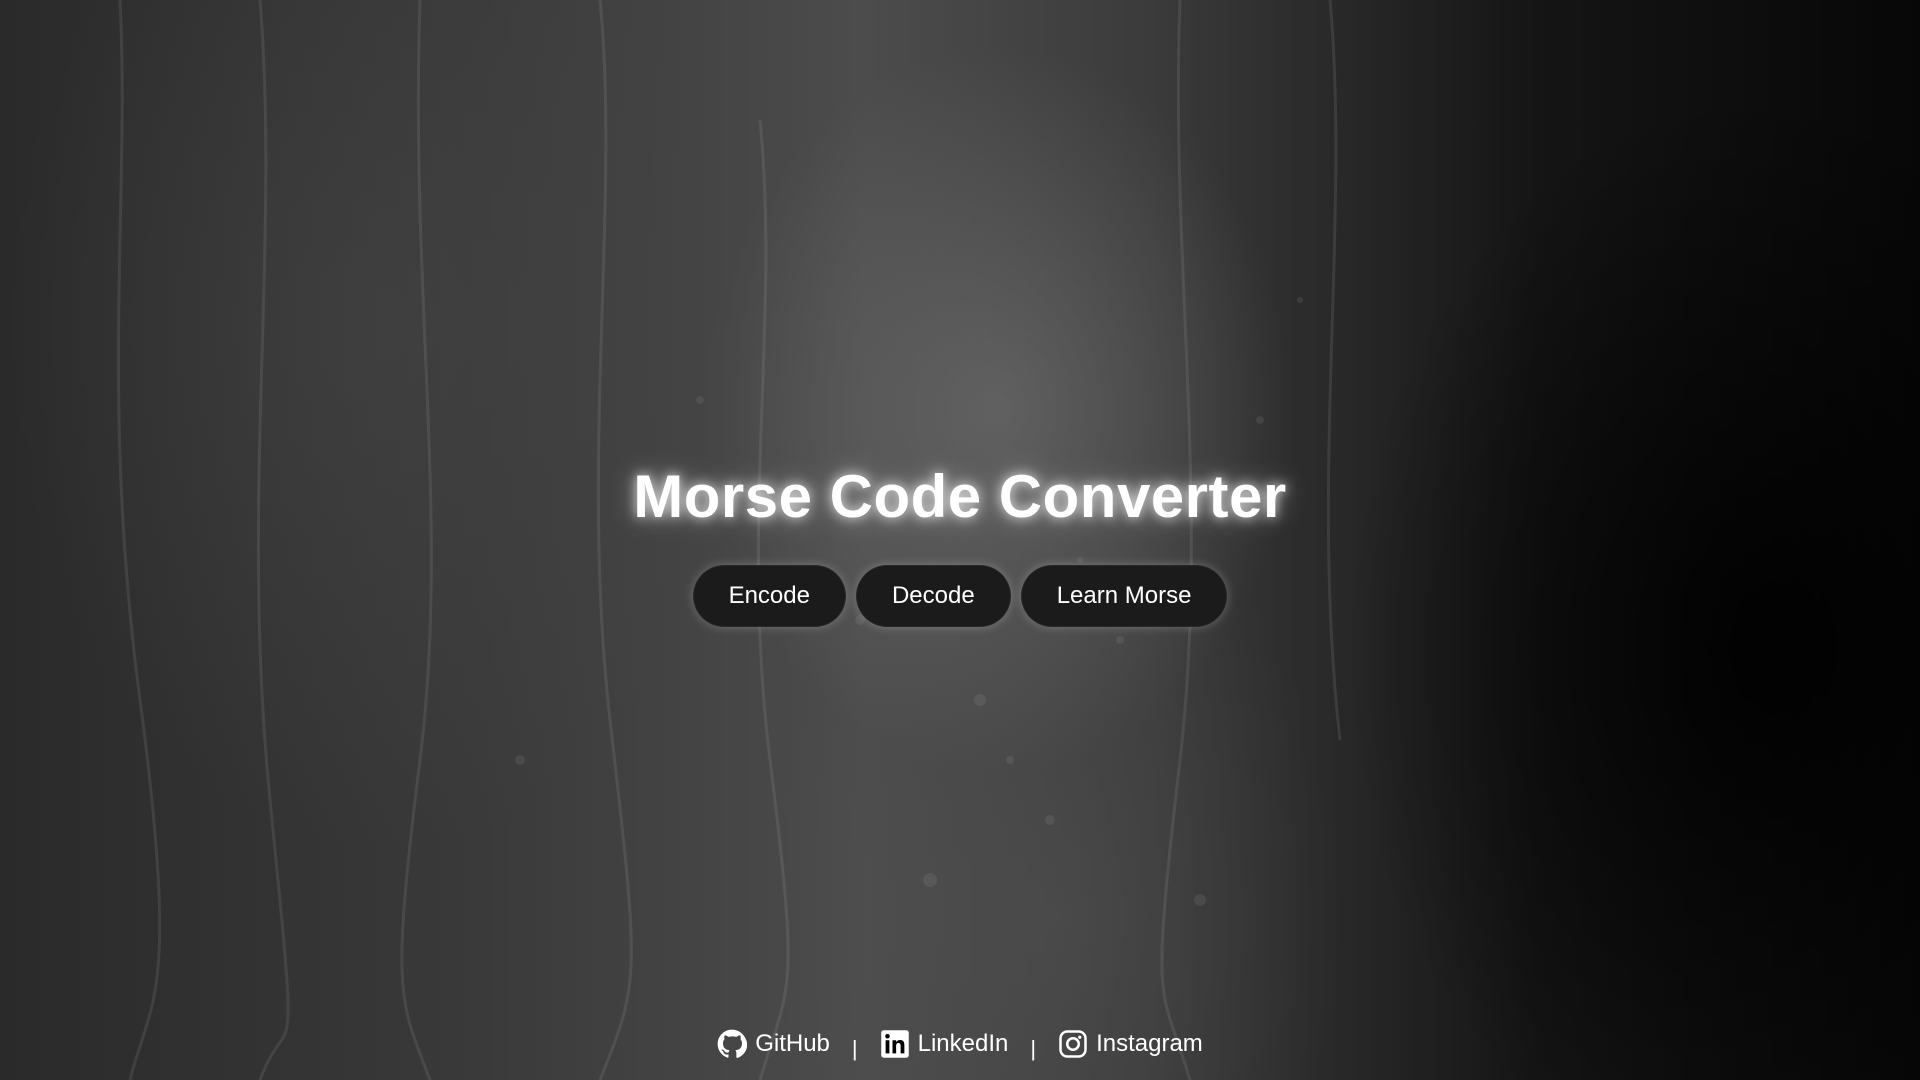 This screenshot has width=1920, height=1080. I want to click on instagram-label: Instagram, so click(1149, 1043).